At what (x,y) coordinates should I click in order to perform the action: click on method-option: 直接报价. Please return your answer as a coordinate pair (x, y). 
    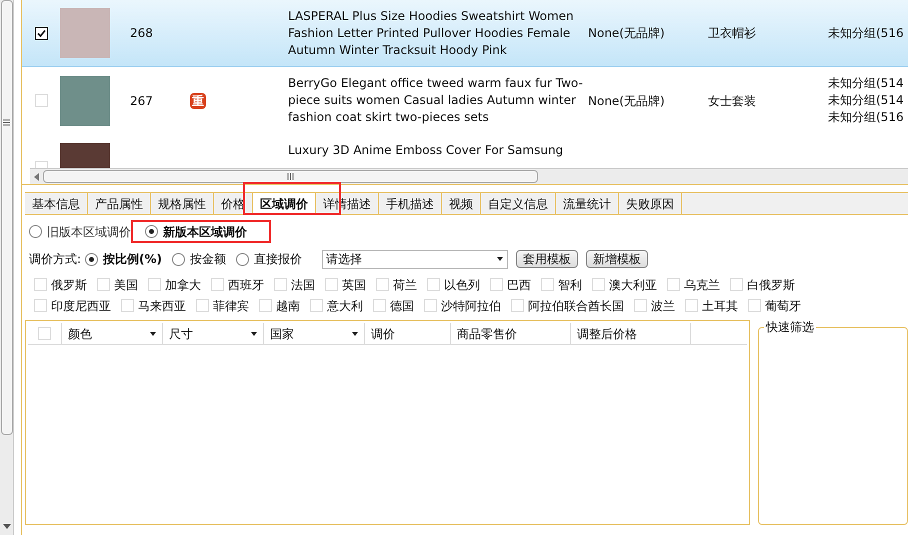
    Looking at the image, I should click on (269, 259).